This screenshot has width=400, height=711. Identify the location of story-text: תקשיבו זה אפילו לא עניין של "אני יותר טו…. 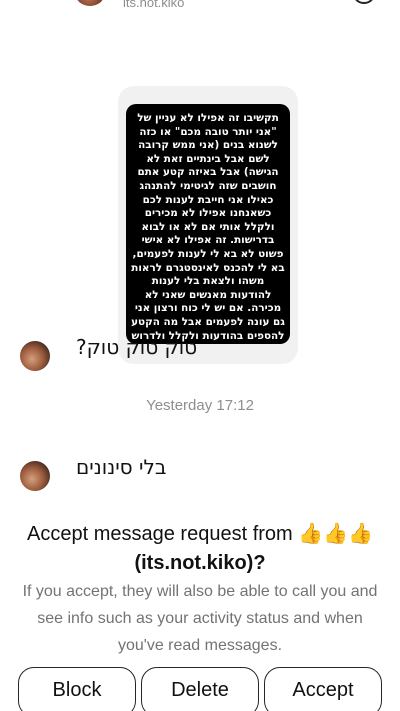
(208, 224).